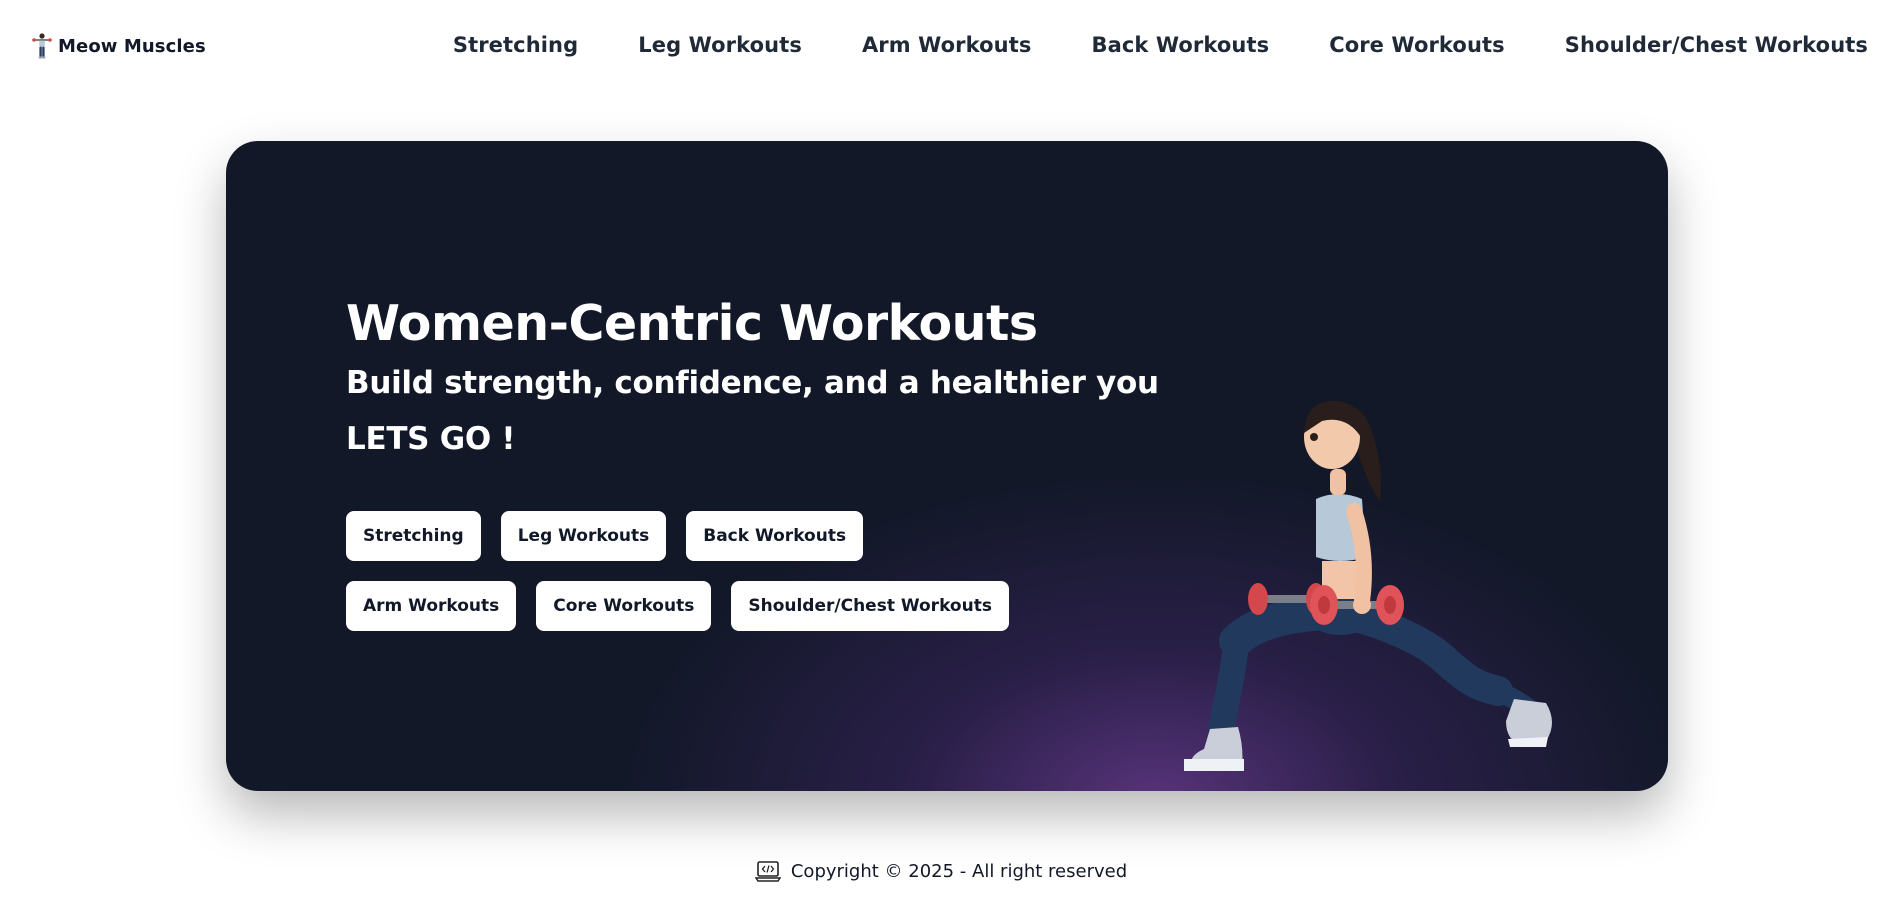 The width and height of the screenshot is (1882, 898). Describe the element at coordinates (959, 871) in the screenshot. I see `copyright-text: Copyright © 2025 - All right reserved` at that location.